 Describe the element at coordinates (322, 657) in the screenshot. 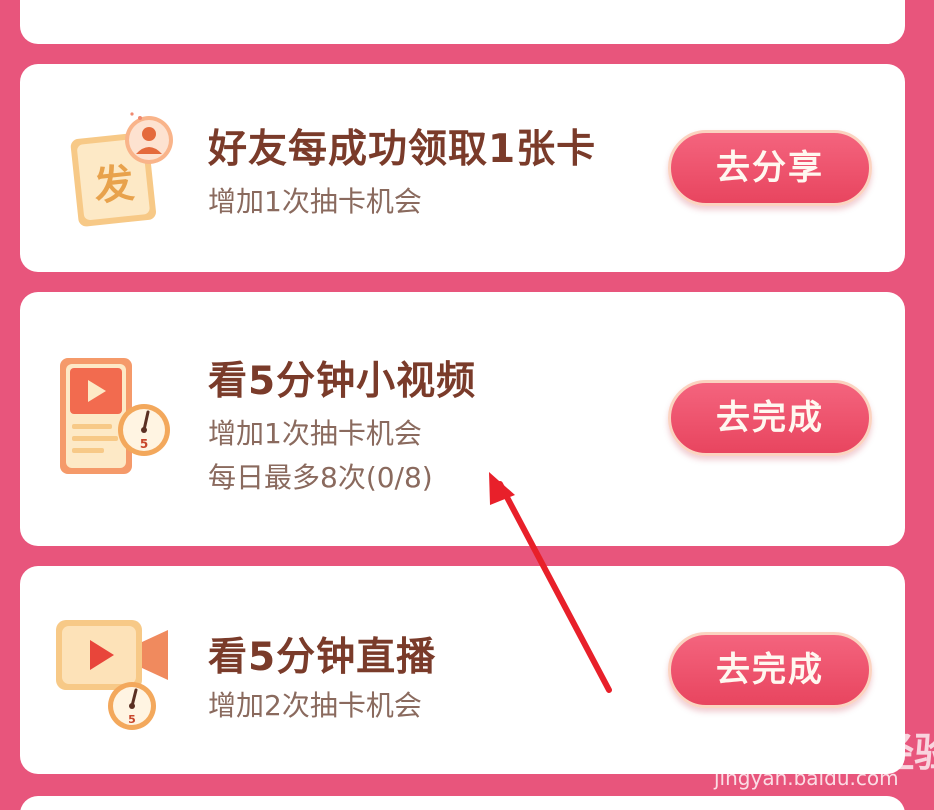

I see `task-title: 看5分钟直播` at that location.